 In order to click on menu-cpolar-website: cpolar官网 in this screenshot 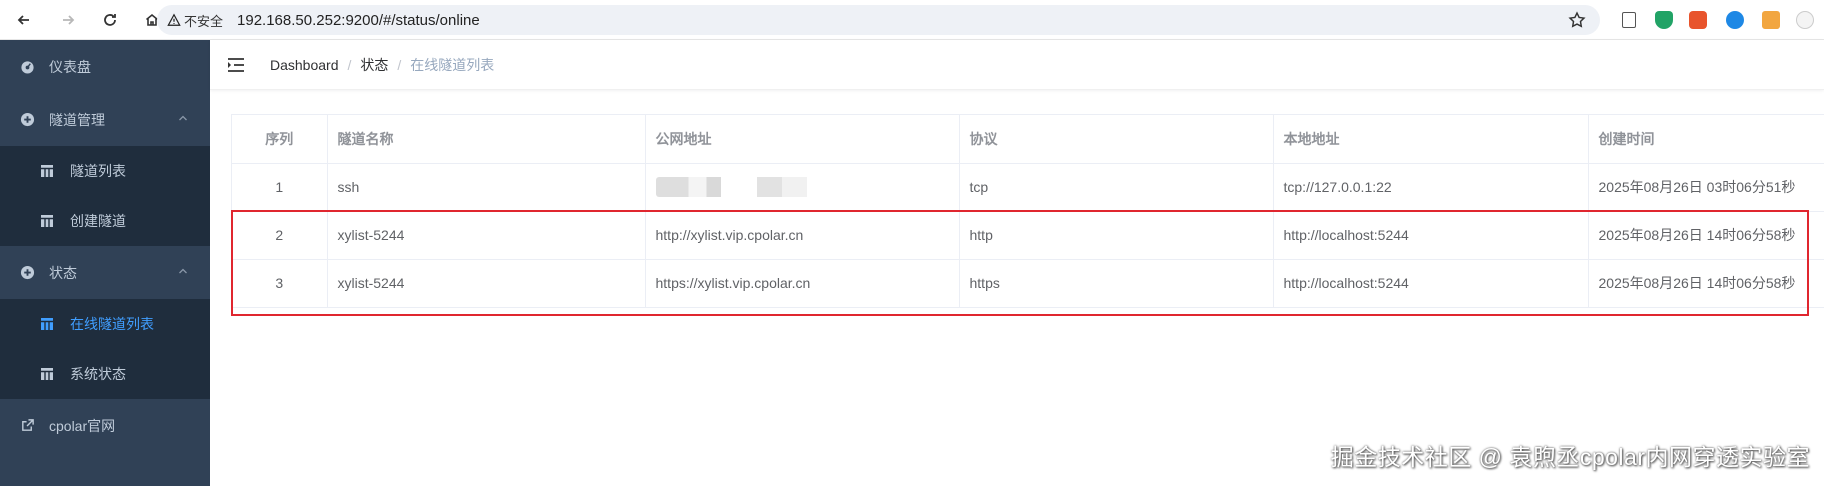, I will do `click(105, 425)`.